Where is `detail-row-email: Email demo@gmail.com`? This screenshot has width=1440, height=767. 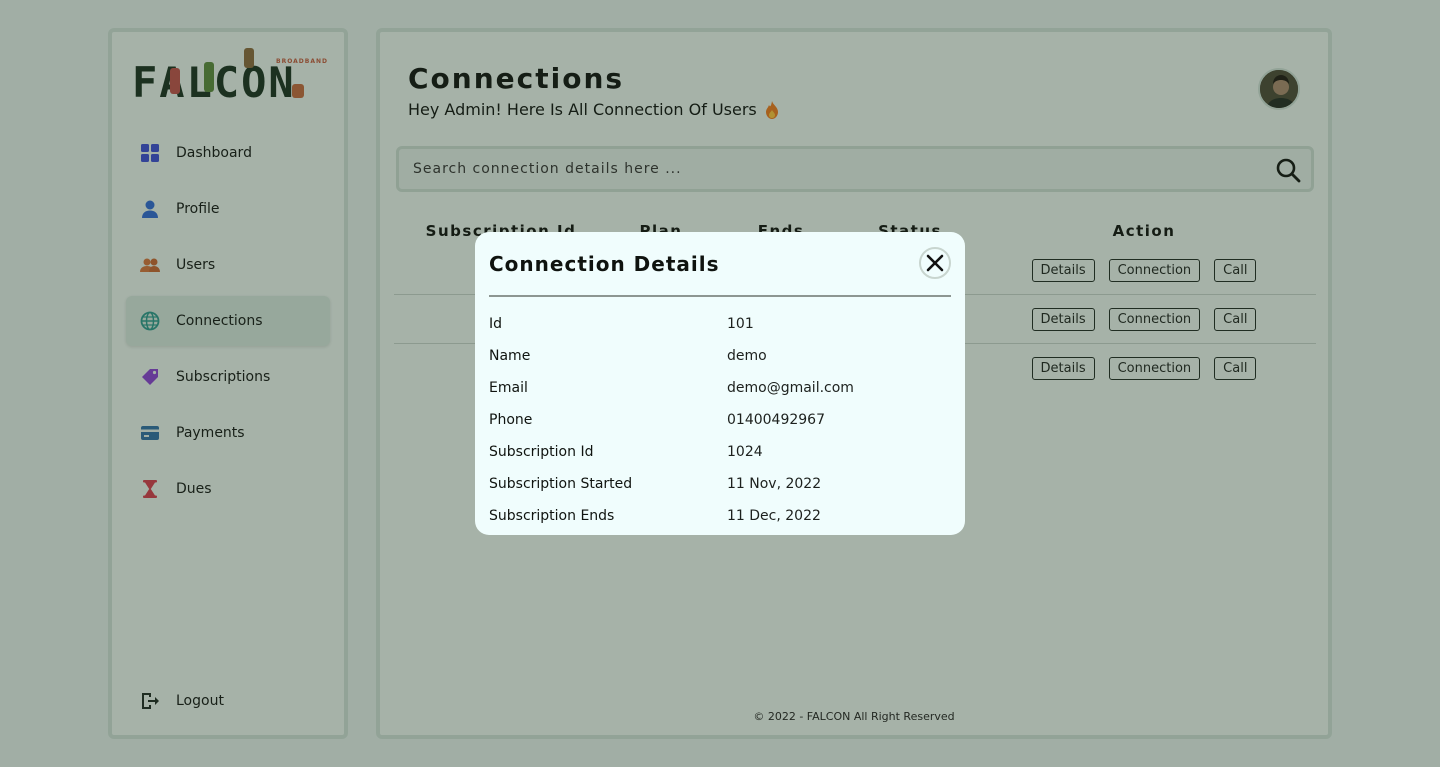 detail-row-email: Email demo@gmail.com is located at coordinates (720, 388).